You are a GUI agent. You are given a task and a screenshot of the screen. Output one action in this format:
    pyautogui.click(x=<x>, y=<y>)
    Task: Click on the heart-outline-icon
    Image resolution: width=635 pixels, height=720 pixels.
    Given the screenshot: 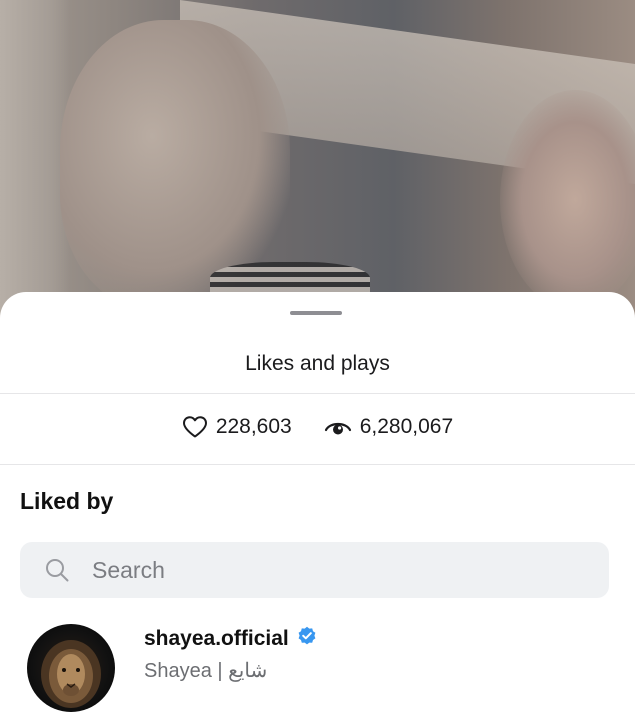 What is the action you would take?
    pyautogui.click(x=195, y=427)
    